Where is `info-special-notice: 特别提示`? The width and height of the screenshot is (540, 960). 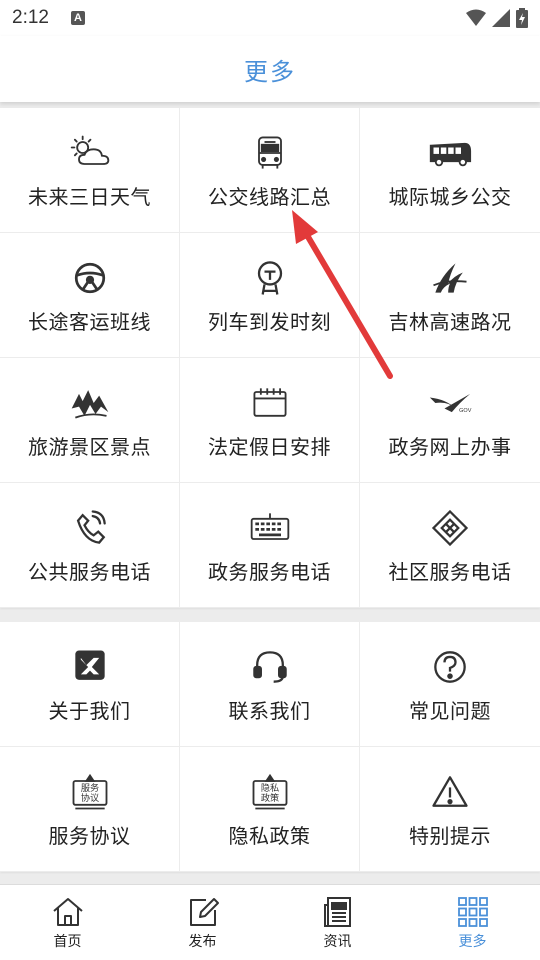 info-special-notice: 特别提示 is located at coordinates (450, 809).